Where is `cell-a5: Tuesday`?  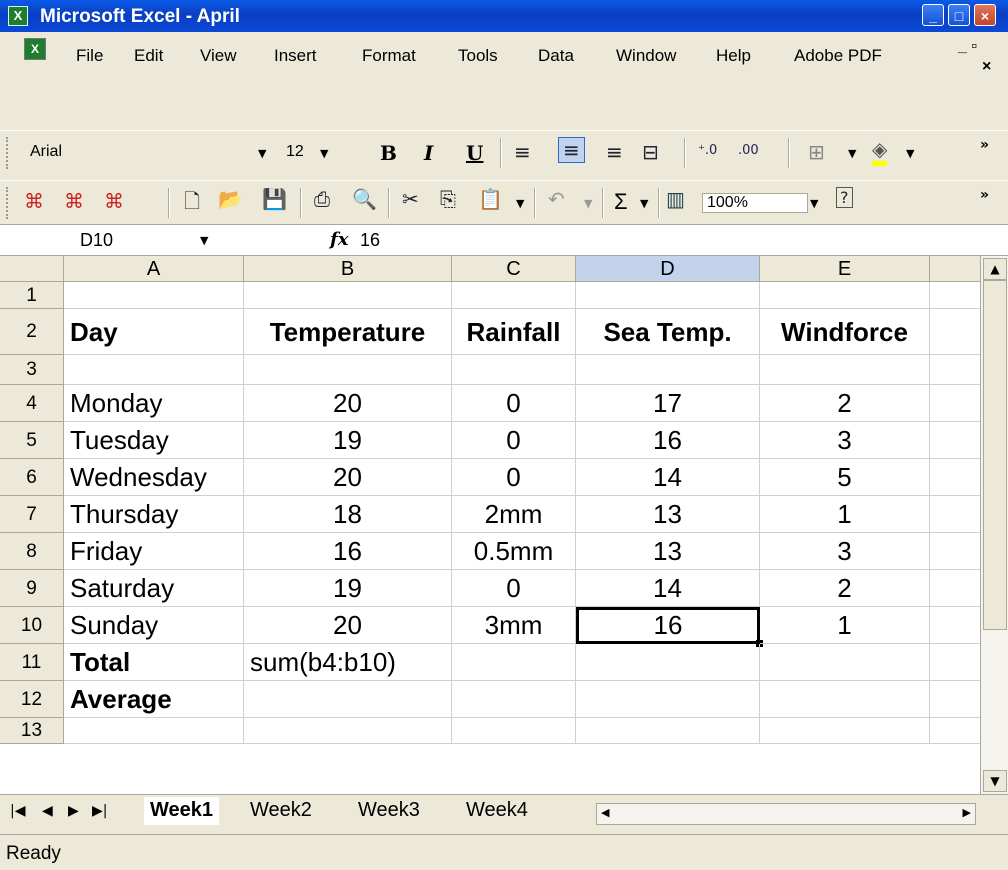
cell-a5: Tuesday is located at coordinates (154, 440).